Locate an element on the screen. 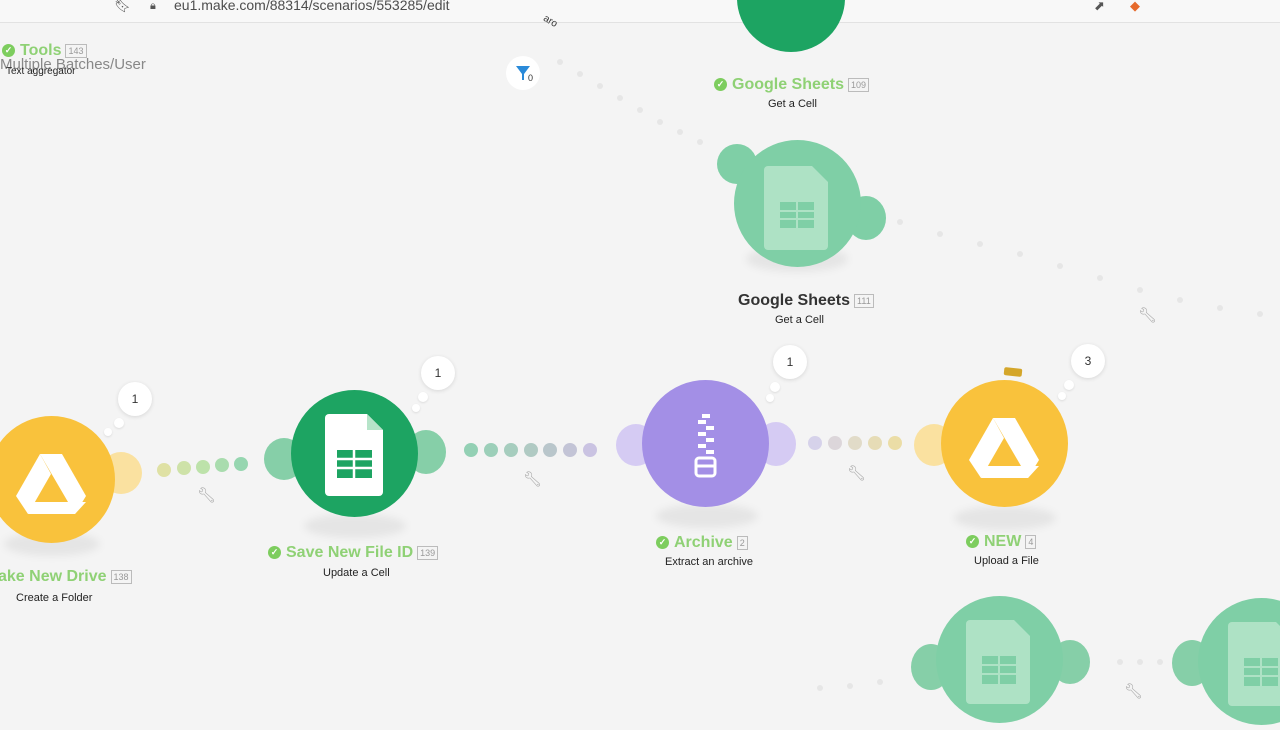 The image size is (1280, 730). filter-button: 0 is located at coordinates (523, 73).